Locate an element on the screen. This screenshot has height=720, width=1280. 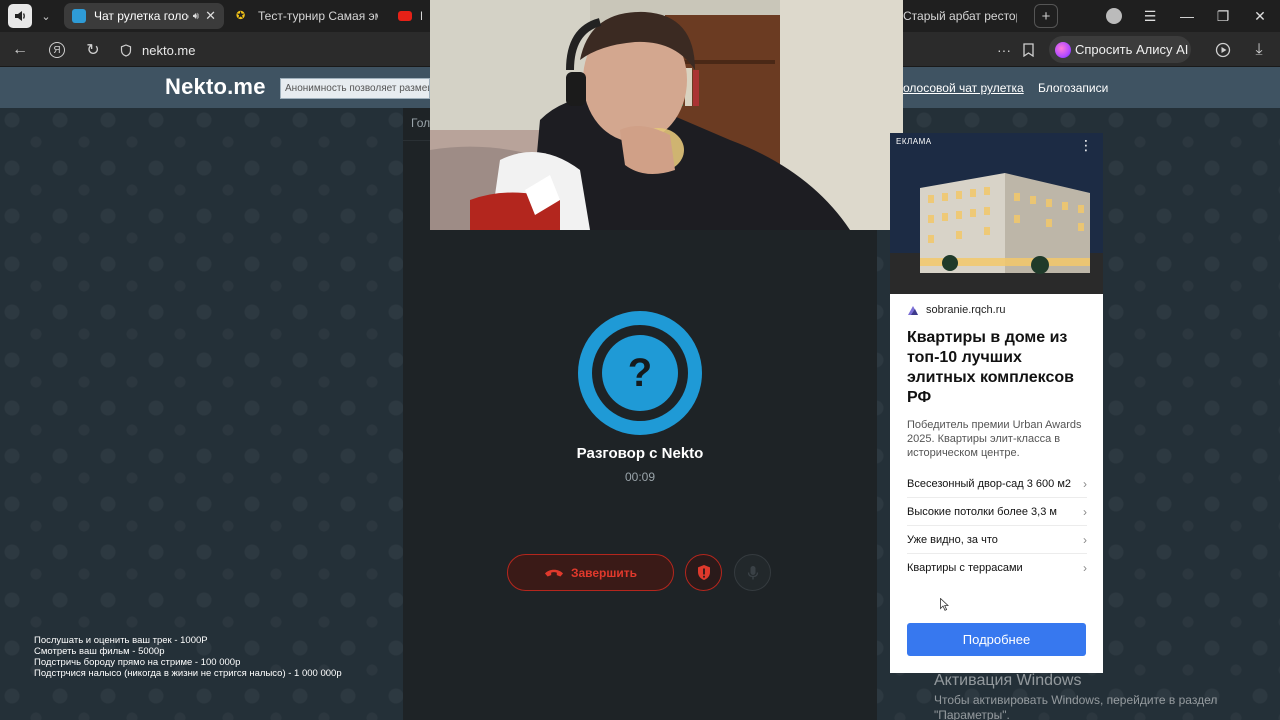
anonymity-notice: Анонимность позволяет размеща is located at coordinates (355, 88).